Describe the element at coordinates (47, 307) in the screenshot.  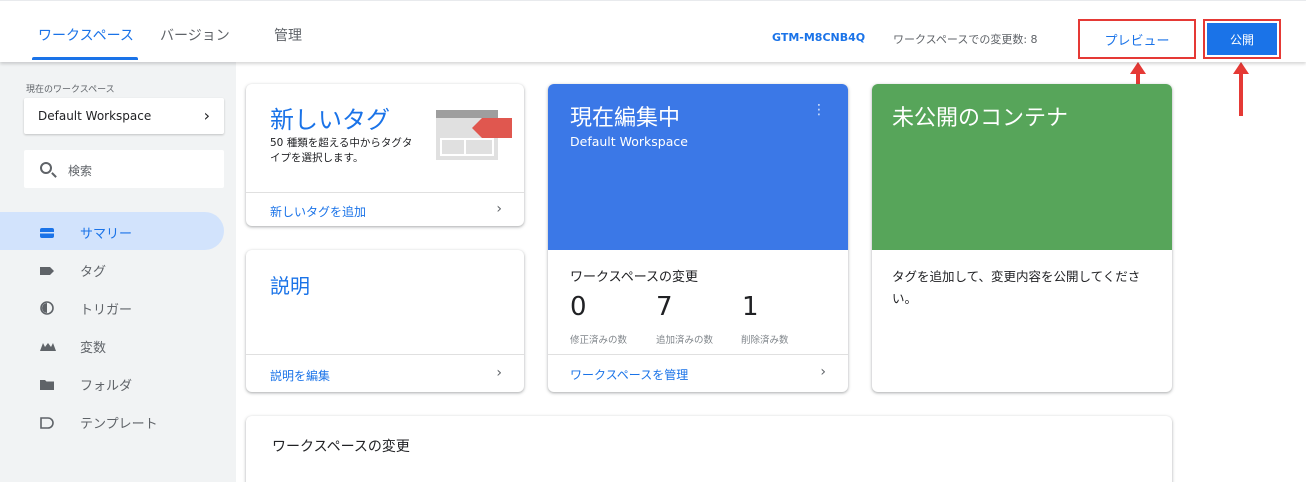
I see `trigger-icon` at that location.